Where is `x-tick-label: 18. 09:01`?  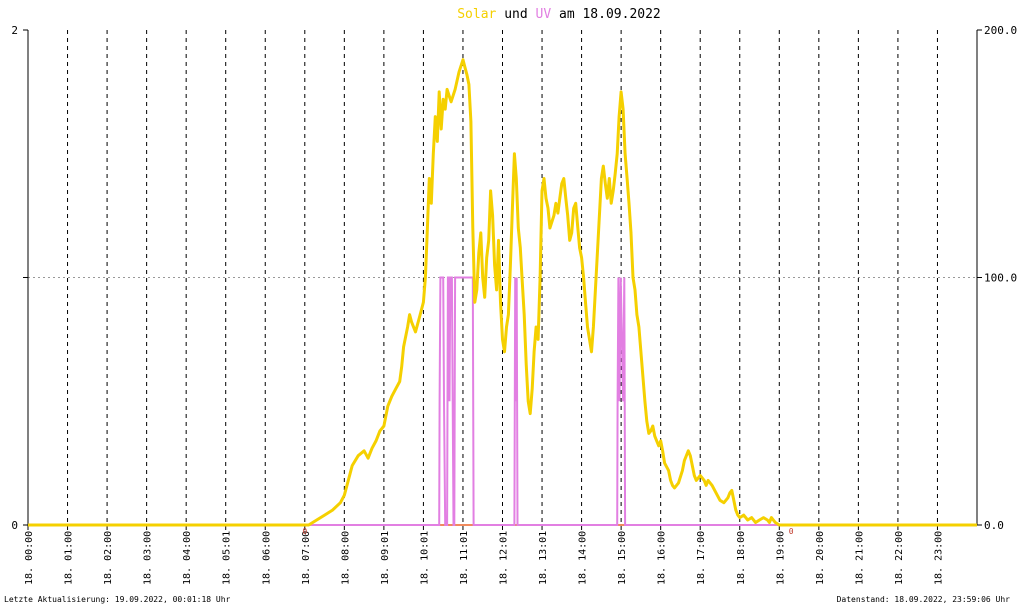
x-tick-label: 18. 09:01 is located at coordinates (385, 558).